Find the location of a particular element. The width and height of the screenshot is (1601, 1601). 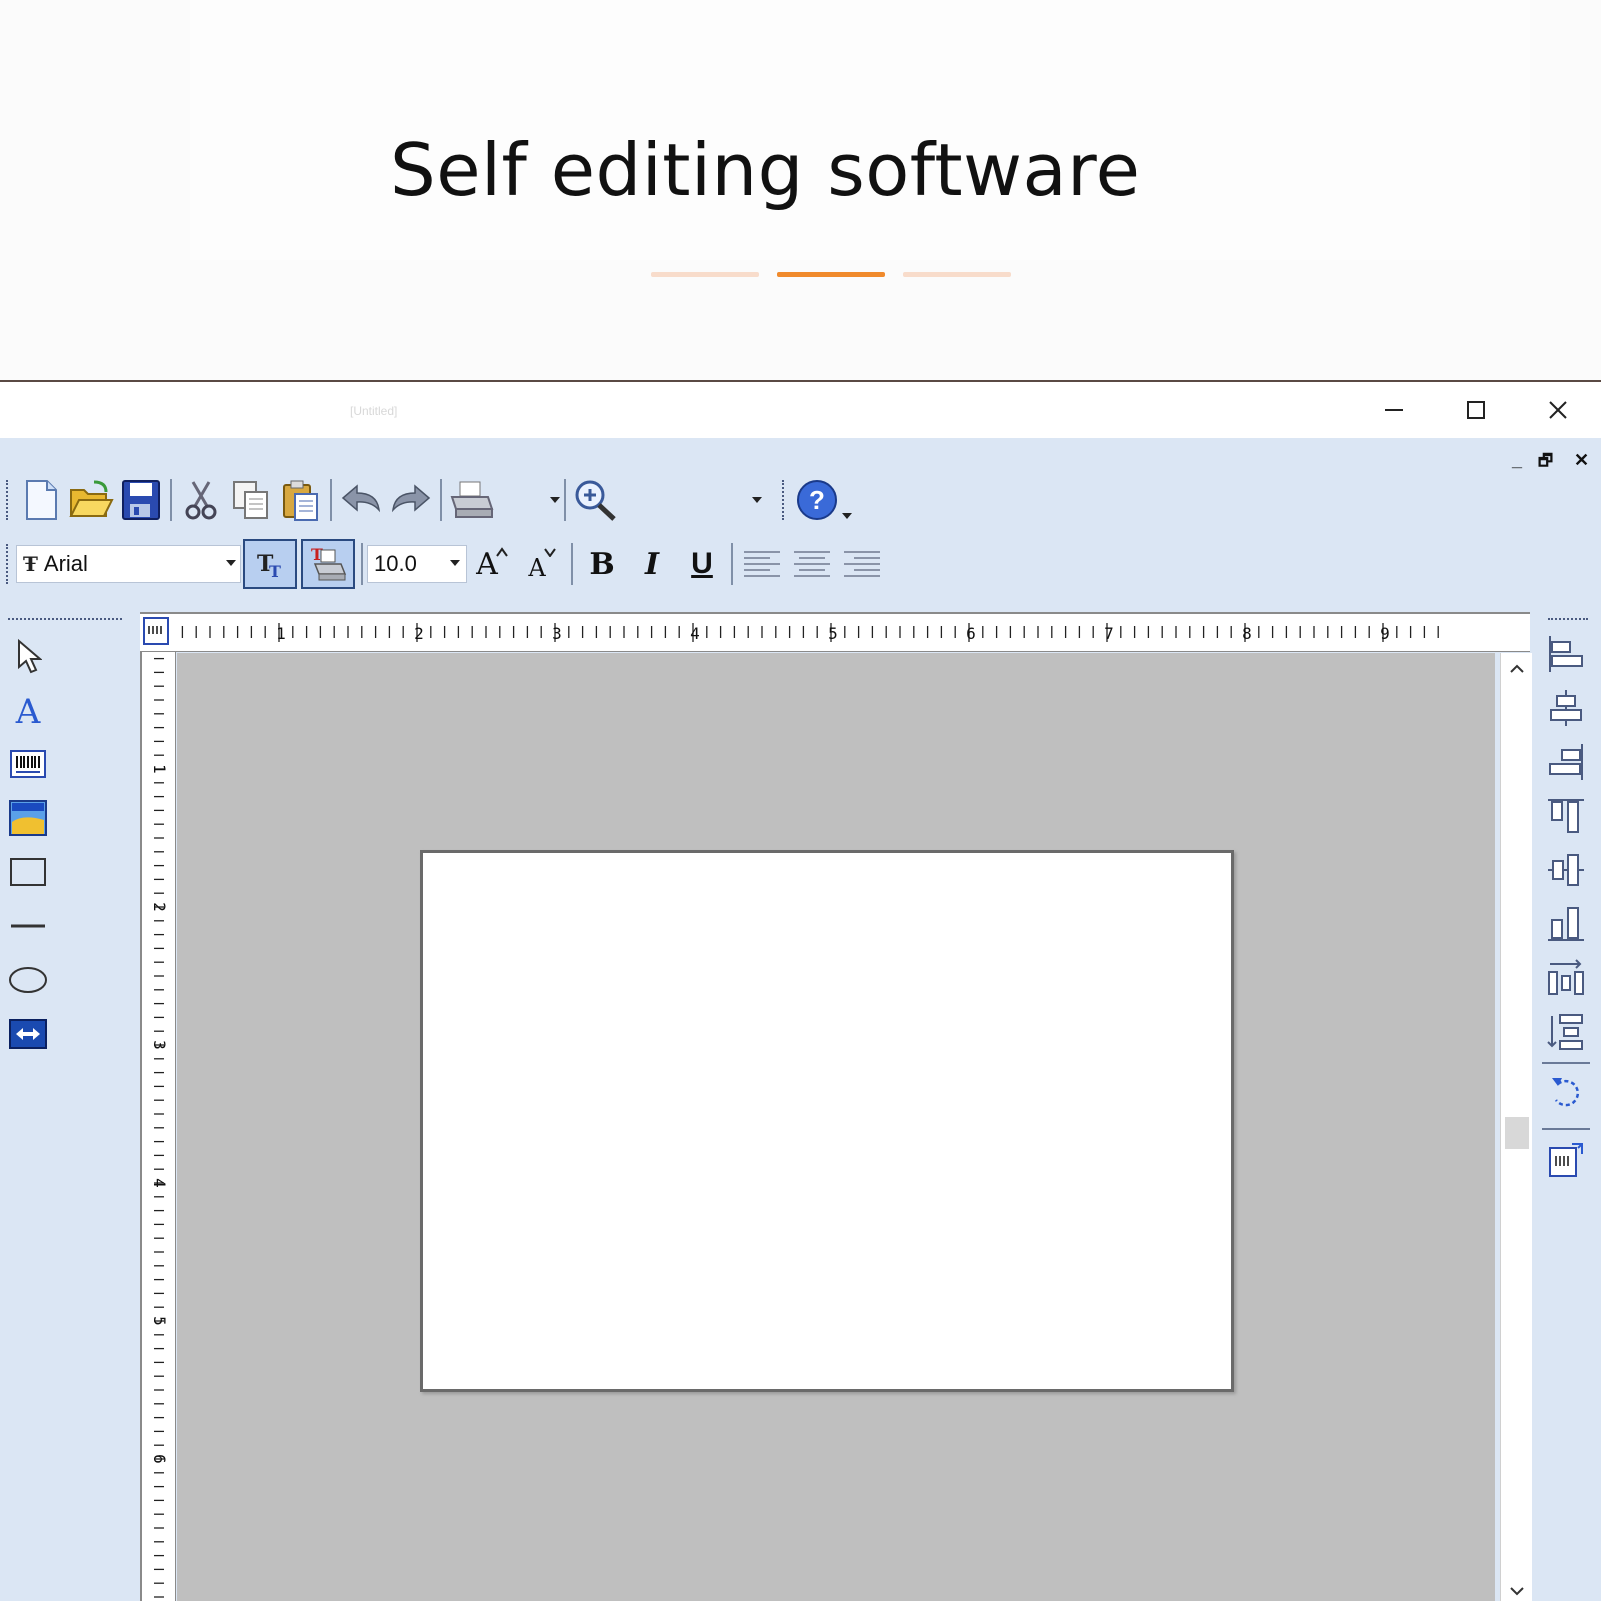

align-text-left-icon is located at coordinates (762, 564).